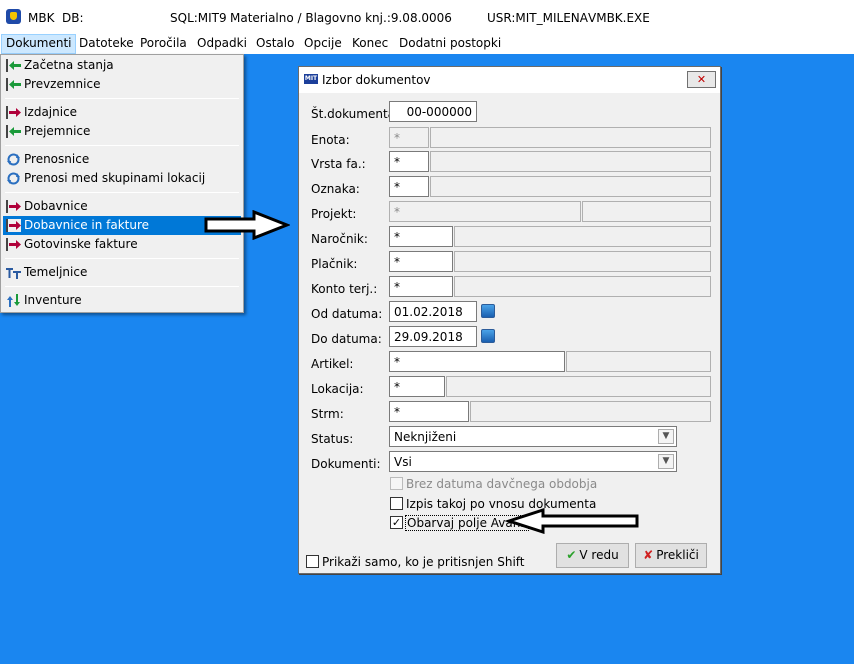 Image resolution: width=854 pixels, height=664 pixels. I want to click on narocnik-input: *, so click(421, 236).